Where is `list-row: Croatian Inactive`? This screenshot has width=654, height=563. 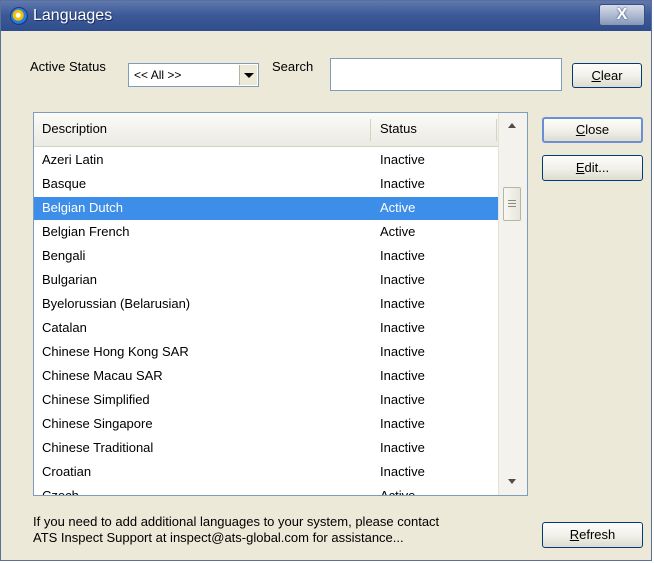
list-row: Croatian Inactive is located at coordinates (267, 472).